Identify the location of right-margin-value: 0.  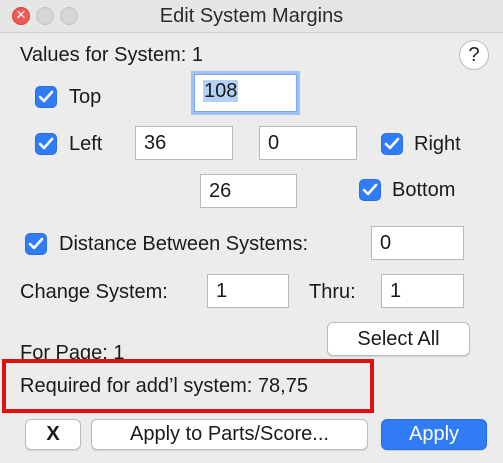
(274, 143).